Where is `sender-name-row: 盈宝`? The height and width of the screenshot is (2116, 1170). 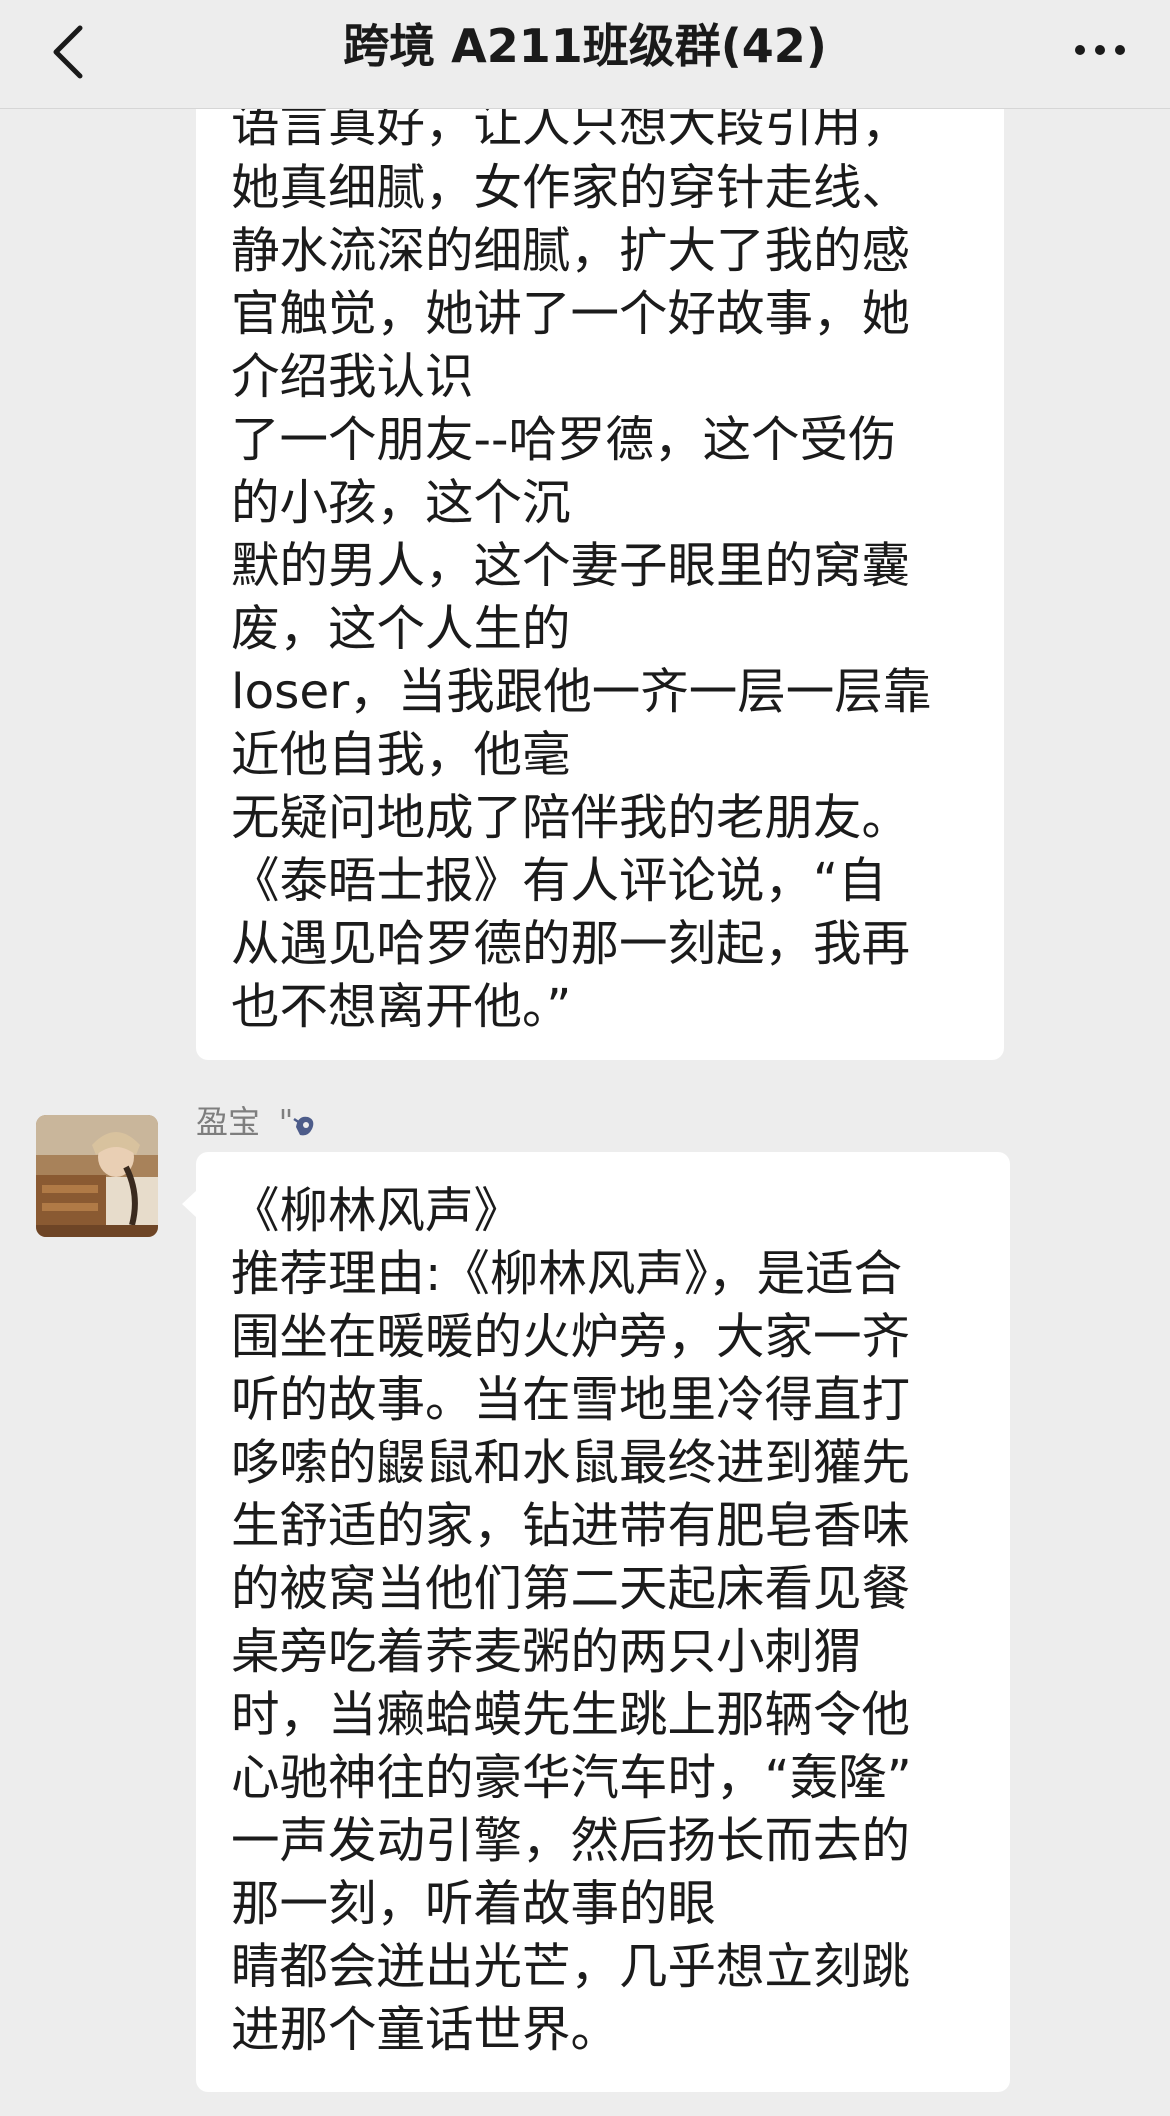 sender-name-row: 盈宝 is located at coordinates (257, 1122).